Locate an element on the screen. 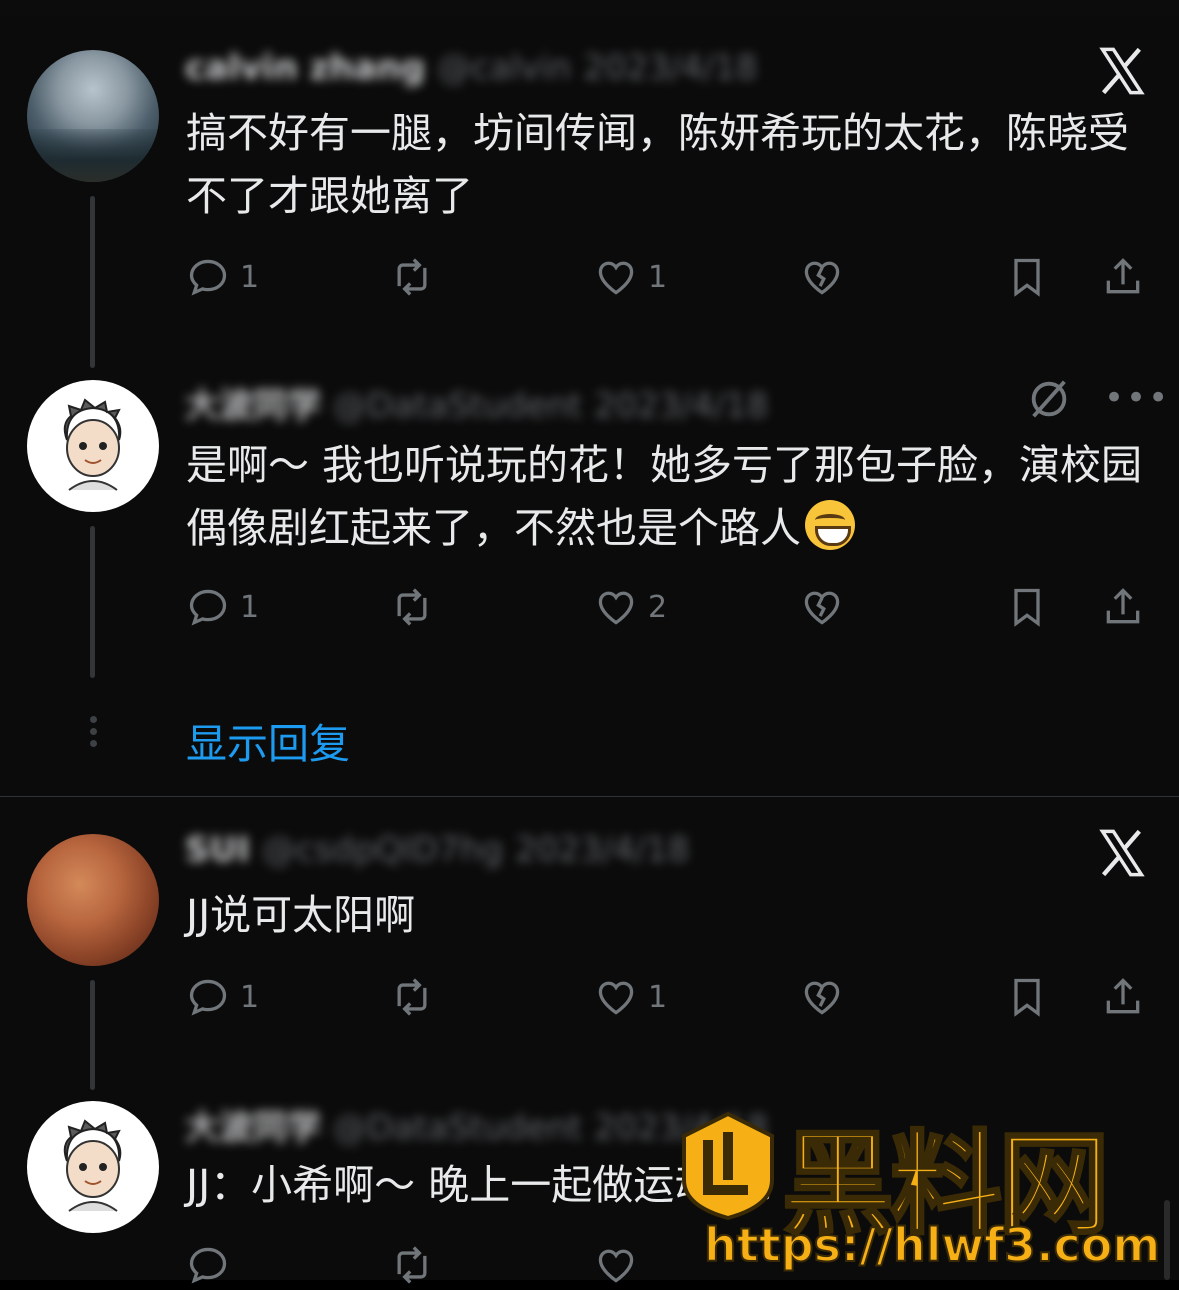 The image size is (1179, 1290). author-handle: @calvin is located at coordinates (504, 68).